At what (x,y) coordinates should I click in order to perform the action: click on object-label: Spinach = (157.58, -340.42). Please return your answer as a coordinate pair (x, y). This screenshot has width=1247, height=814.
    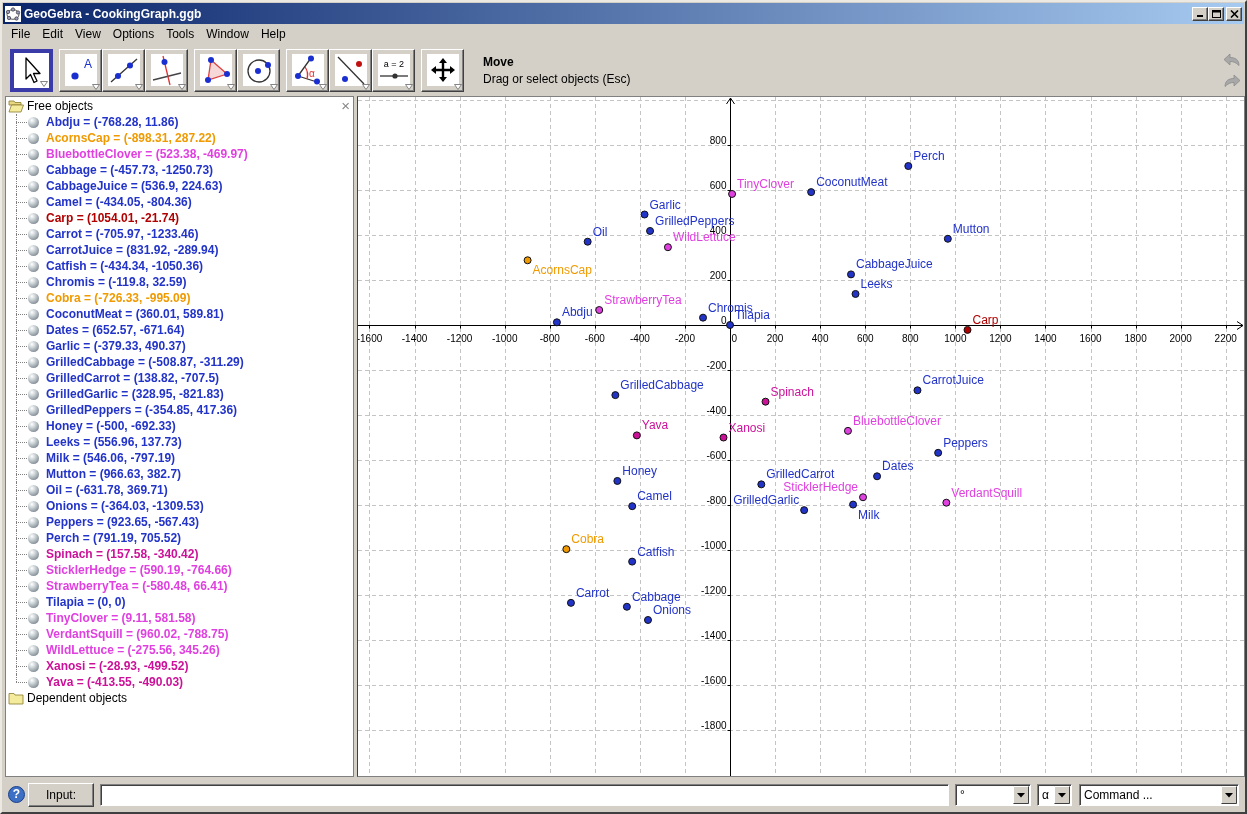
    Looking at the image, I should click on (122, 554).